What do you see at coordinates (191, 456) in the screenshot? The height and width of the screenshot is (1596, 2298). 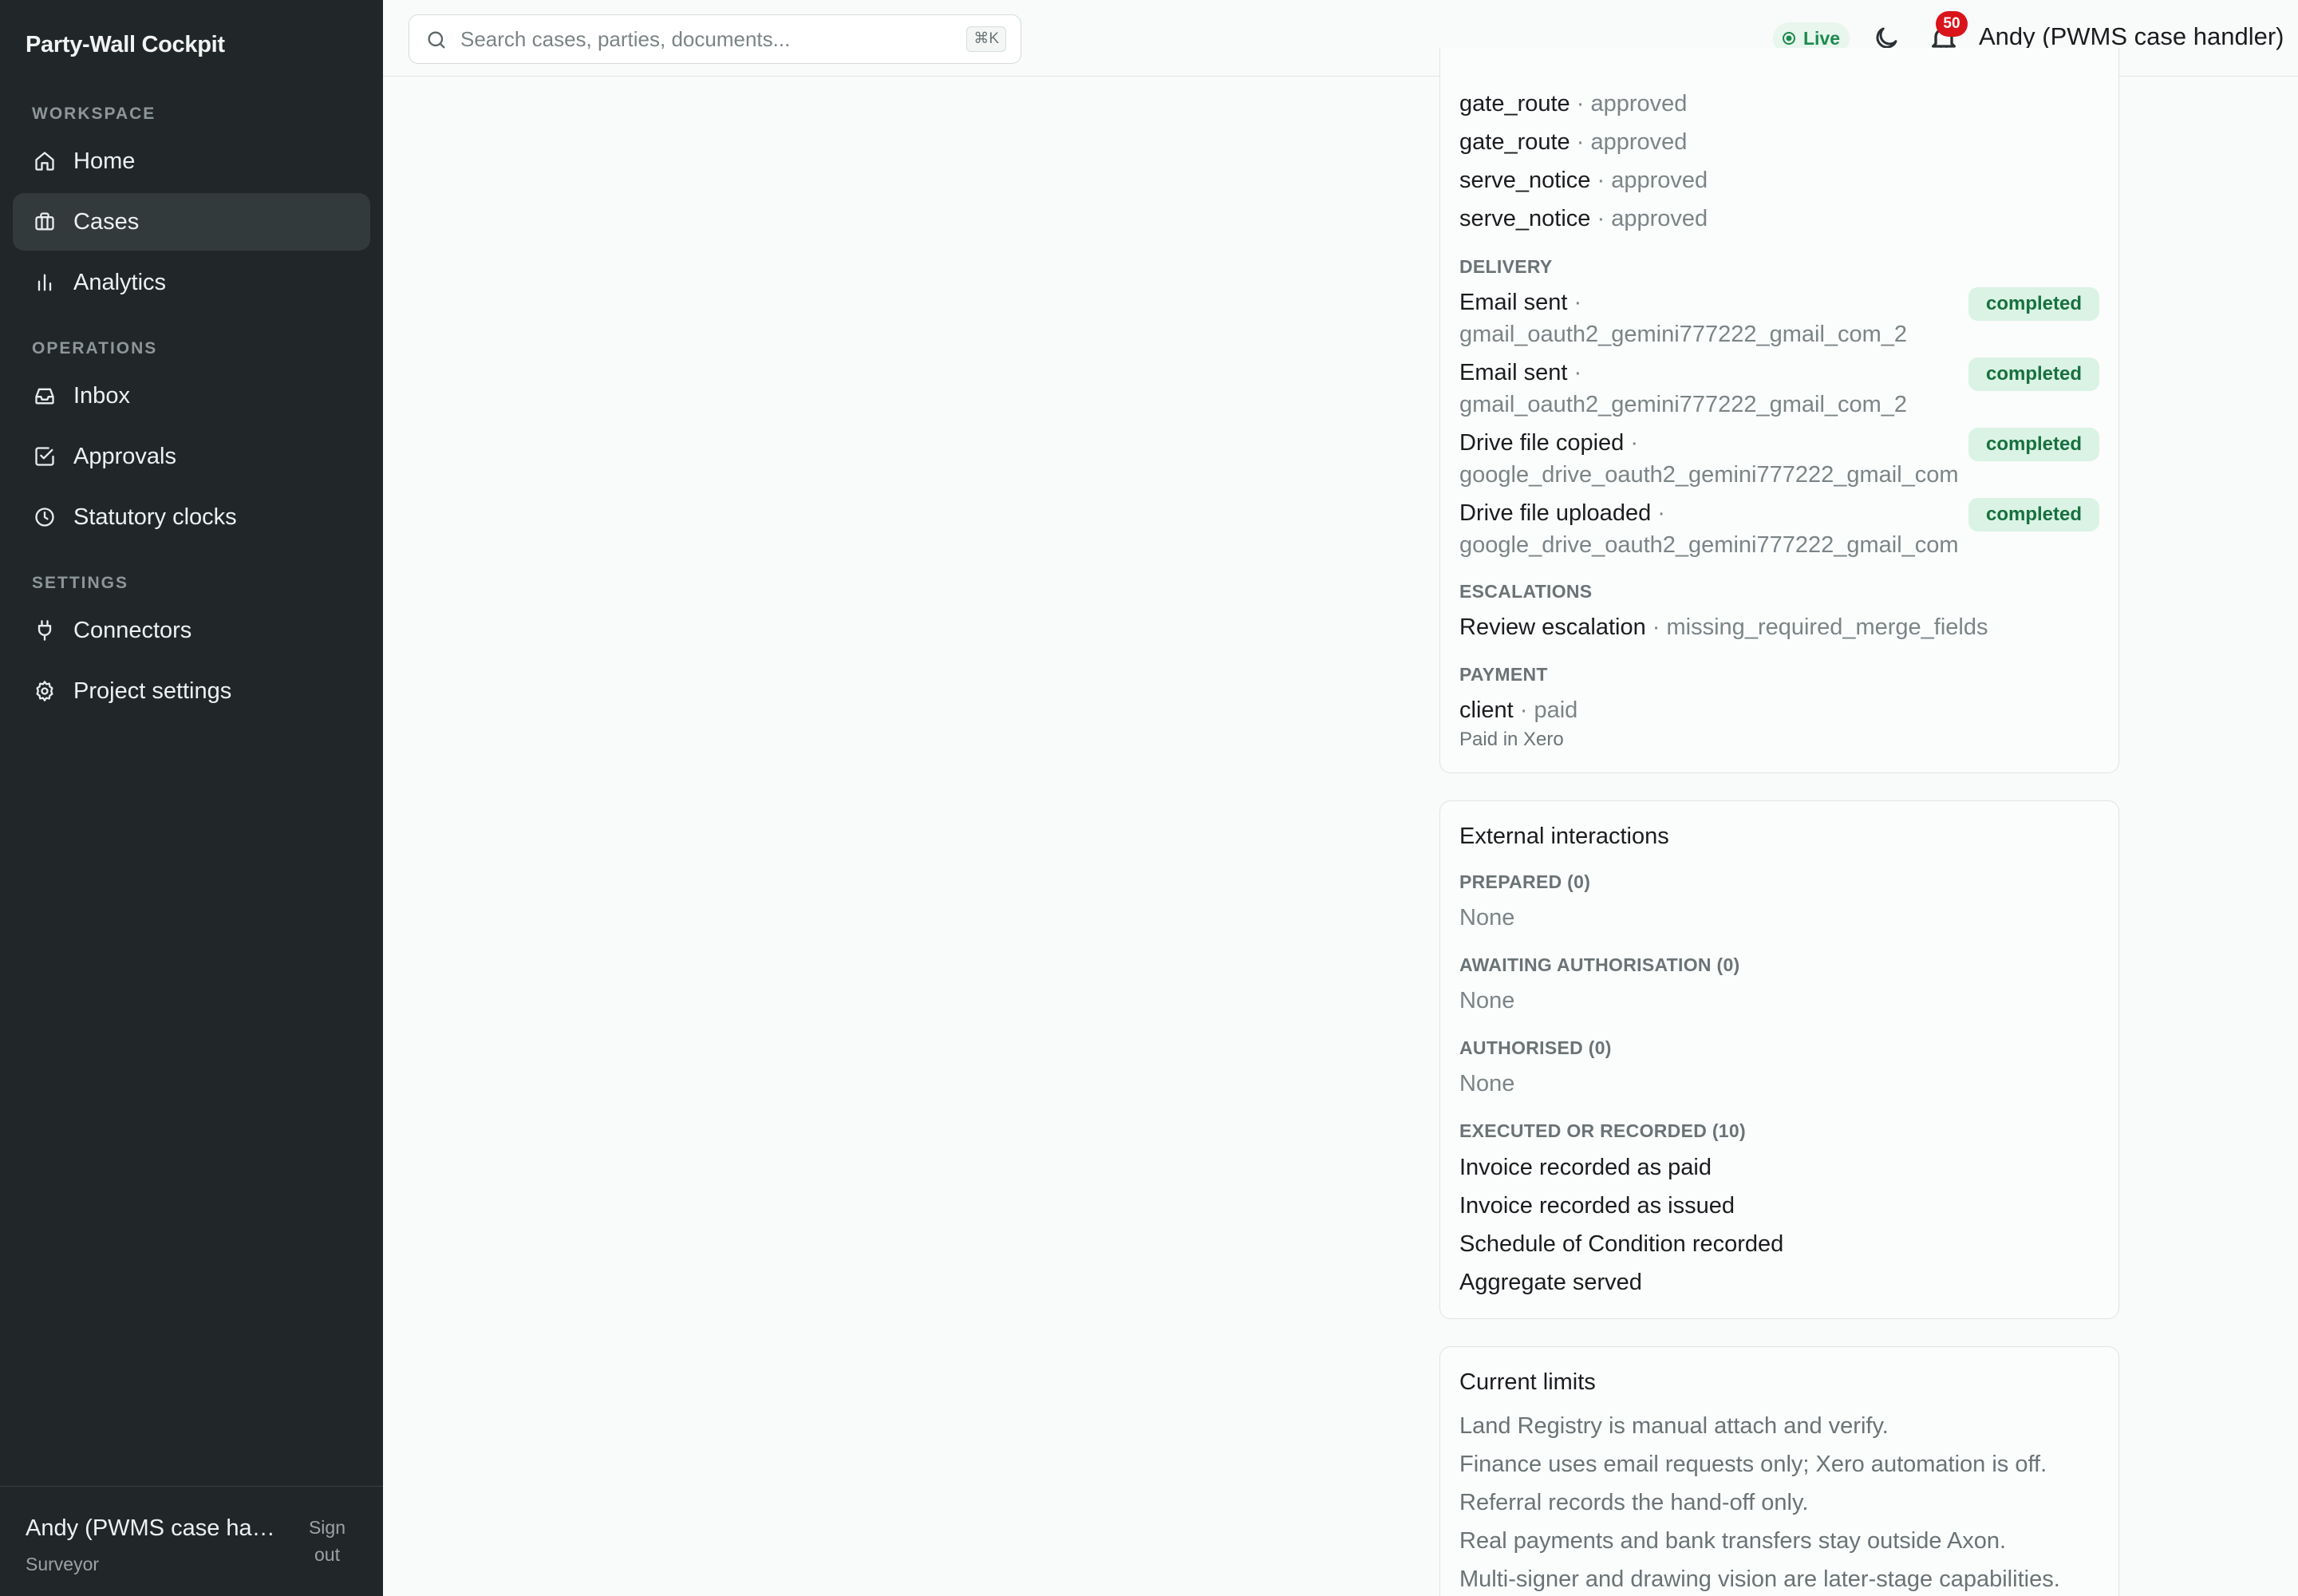 I see `sidebar-item-approvals: Approvals` at bounding box center [191, 456].